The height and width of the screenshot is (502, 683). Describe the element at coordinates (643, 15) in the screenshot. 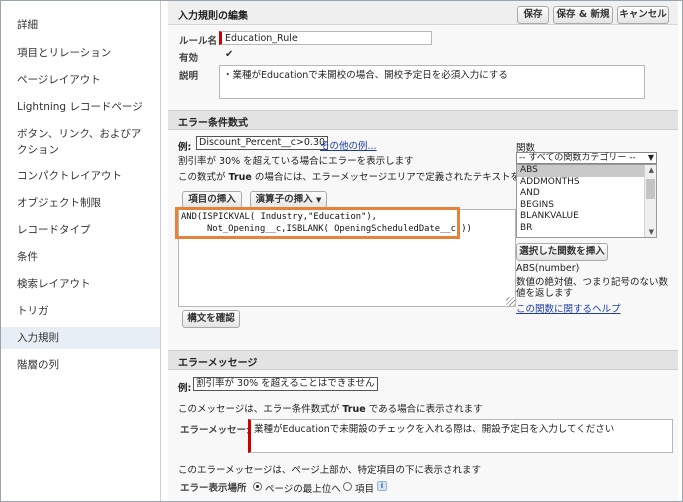

I see `cancel-button: キャンセル` at that location.